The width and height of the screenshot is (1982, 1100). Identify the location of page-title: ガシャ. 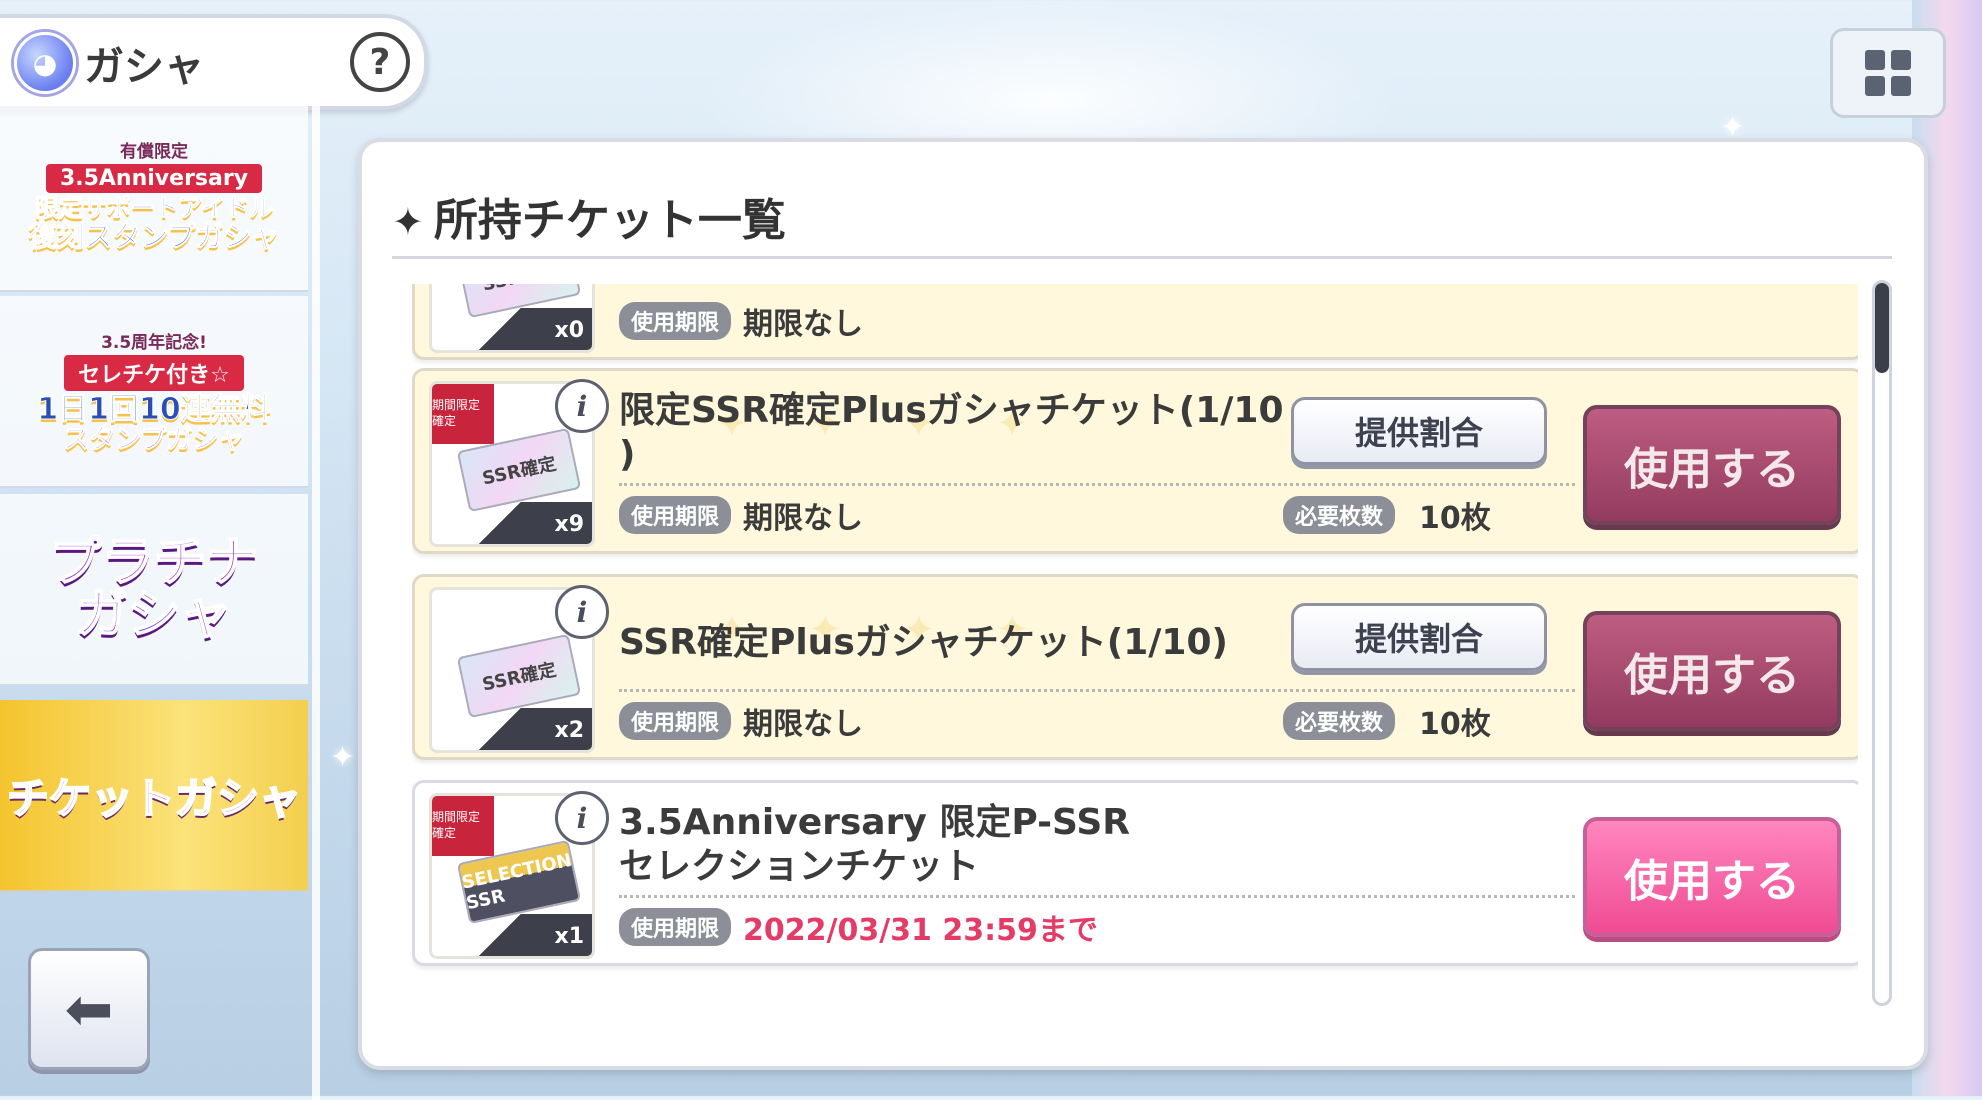
(144, 67).